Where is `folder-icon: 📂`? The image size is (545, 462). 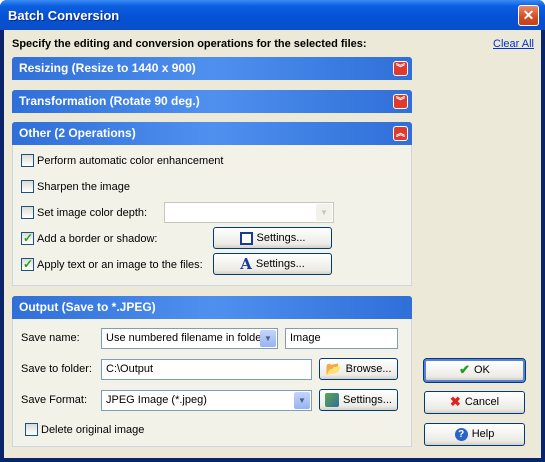
folder-icon: 📂 is located at coordinates (333, 369).